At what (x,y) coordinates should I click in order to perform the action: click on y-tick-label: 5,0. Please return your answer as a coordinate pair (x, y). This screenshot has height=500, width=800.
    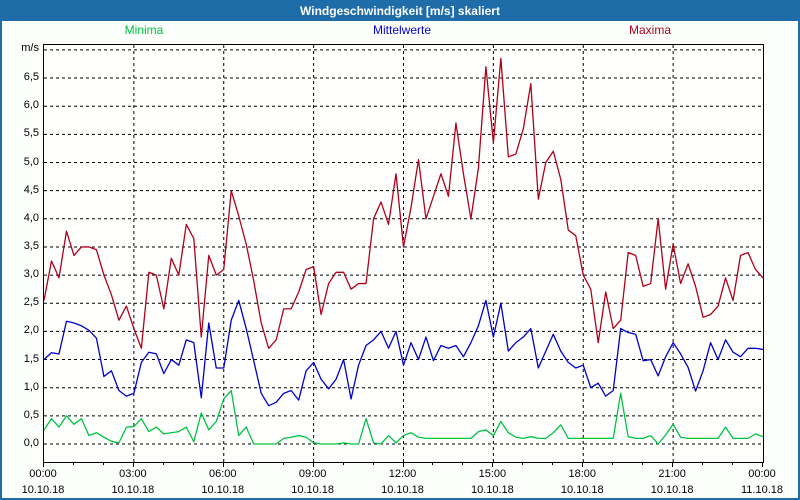
    Looking at the image, I should click on (31, 161).